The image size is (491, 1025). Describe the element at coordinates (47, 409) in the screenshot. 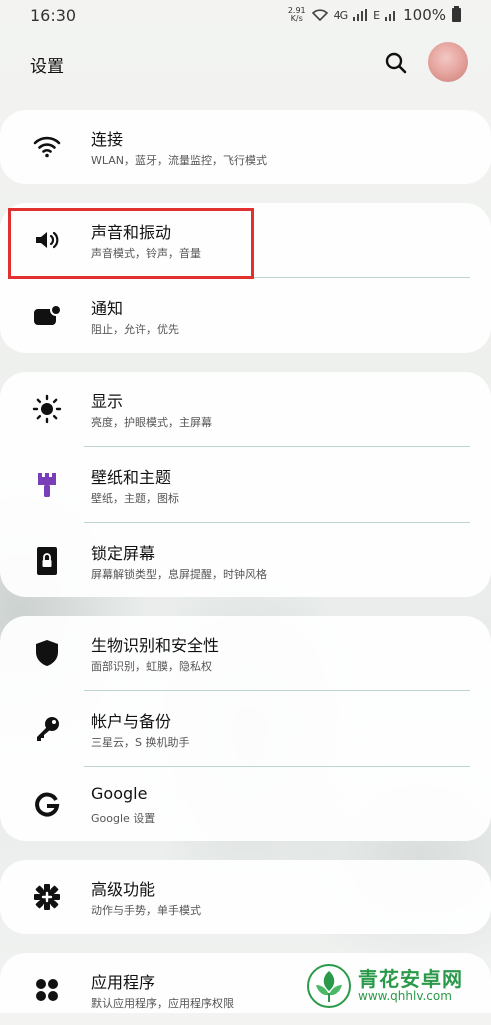

I see `brightness-icon` at that location.